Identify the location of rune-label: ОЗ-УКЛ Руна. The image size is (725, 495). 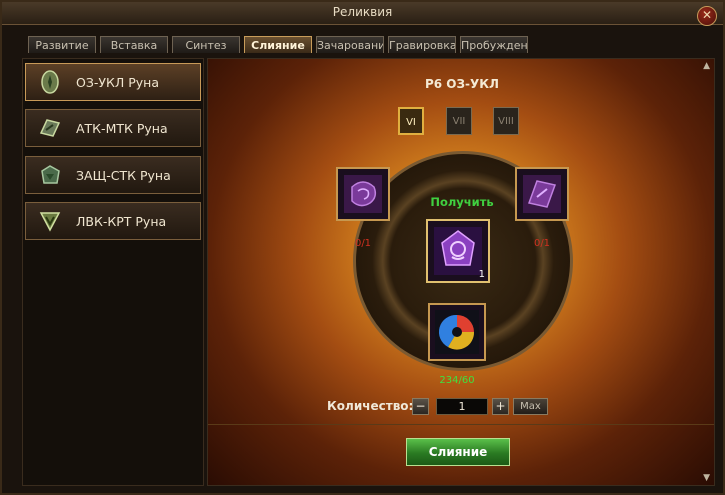
(117, 82).